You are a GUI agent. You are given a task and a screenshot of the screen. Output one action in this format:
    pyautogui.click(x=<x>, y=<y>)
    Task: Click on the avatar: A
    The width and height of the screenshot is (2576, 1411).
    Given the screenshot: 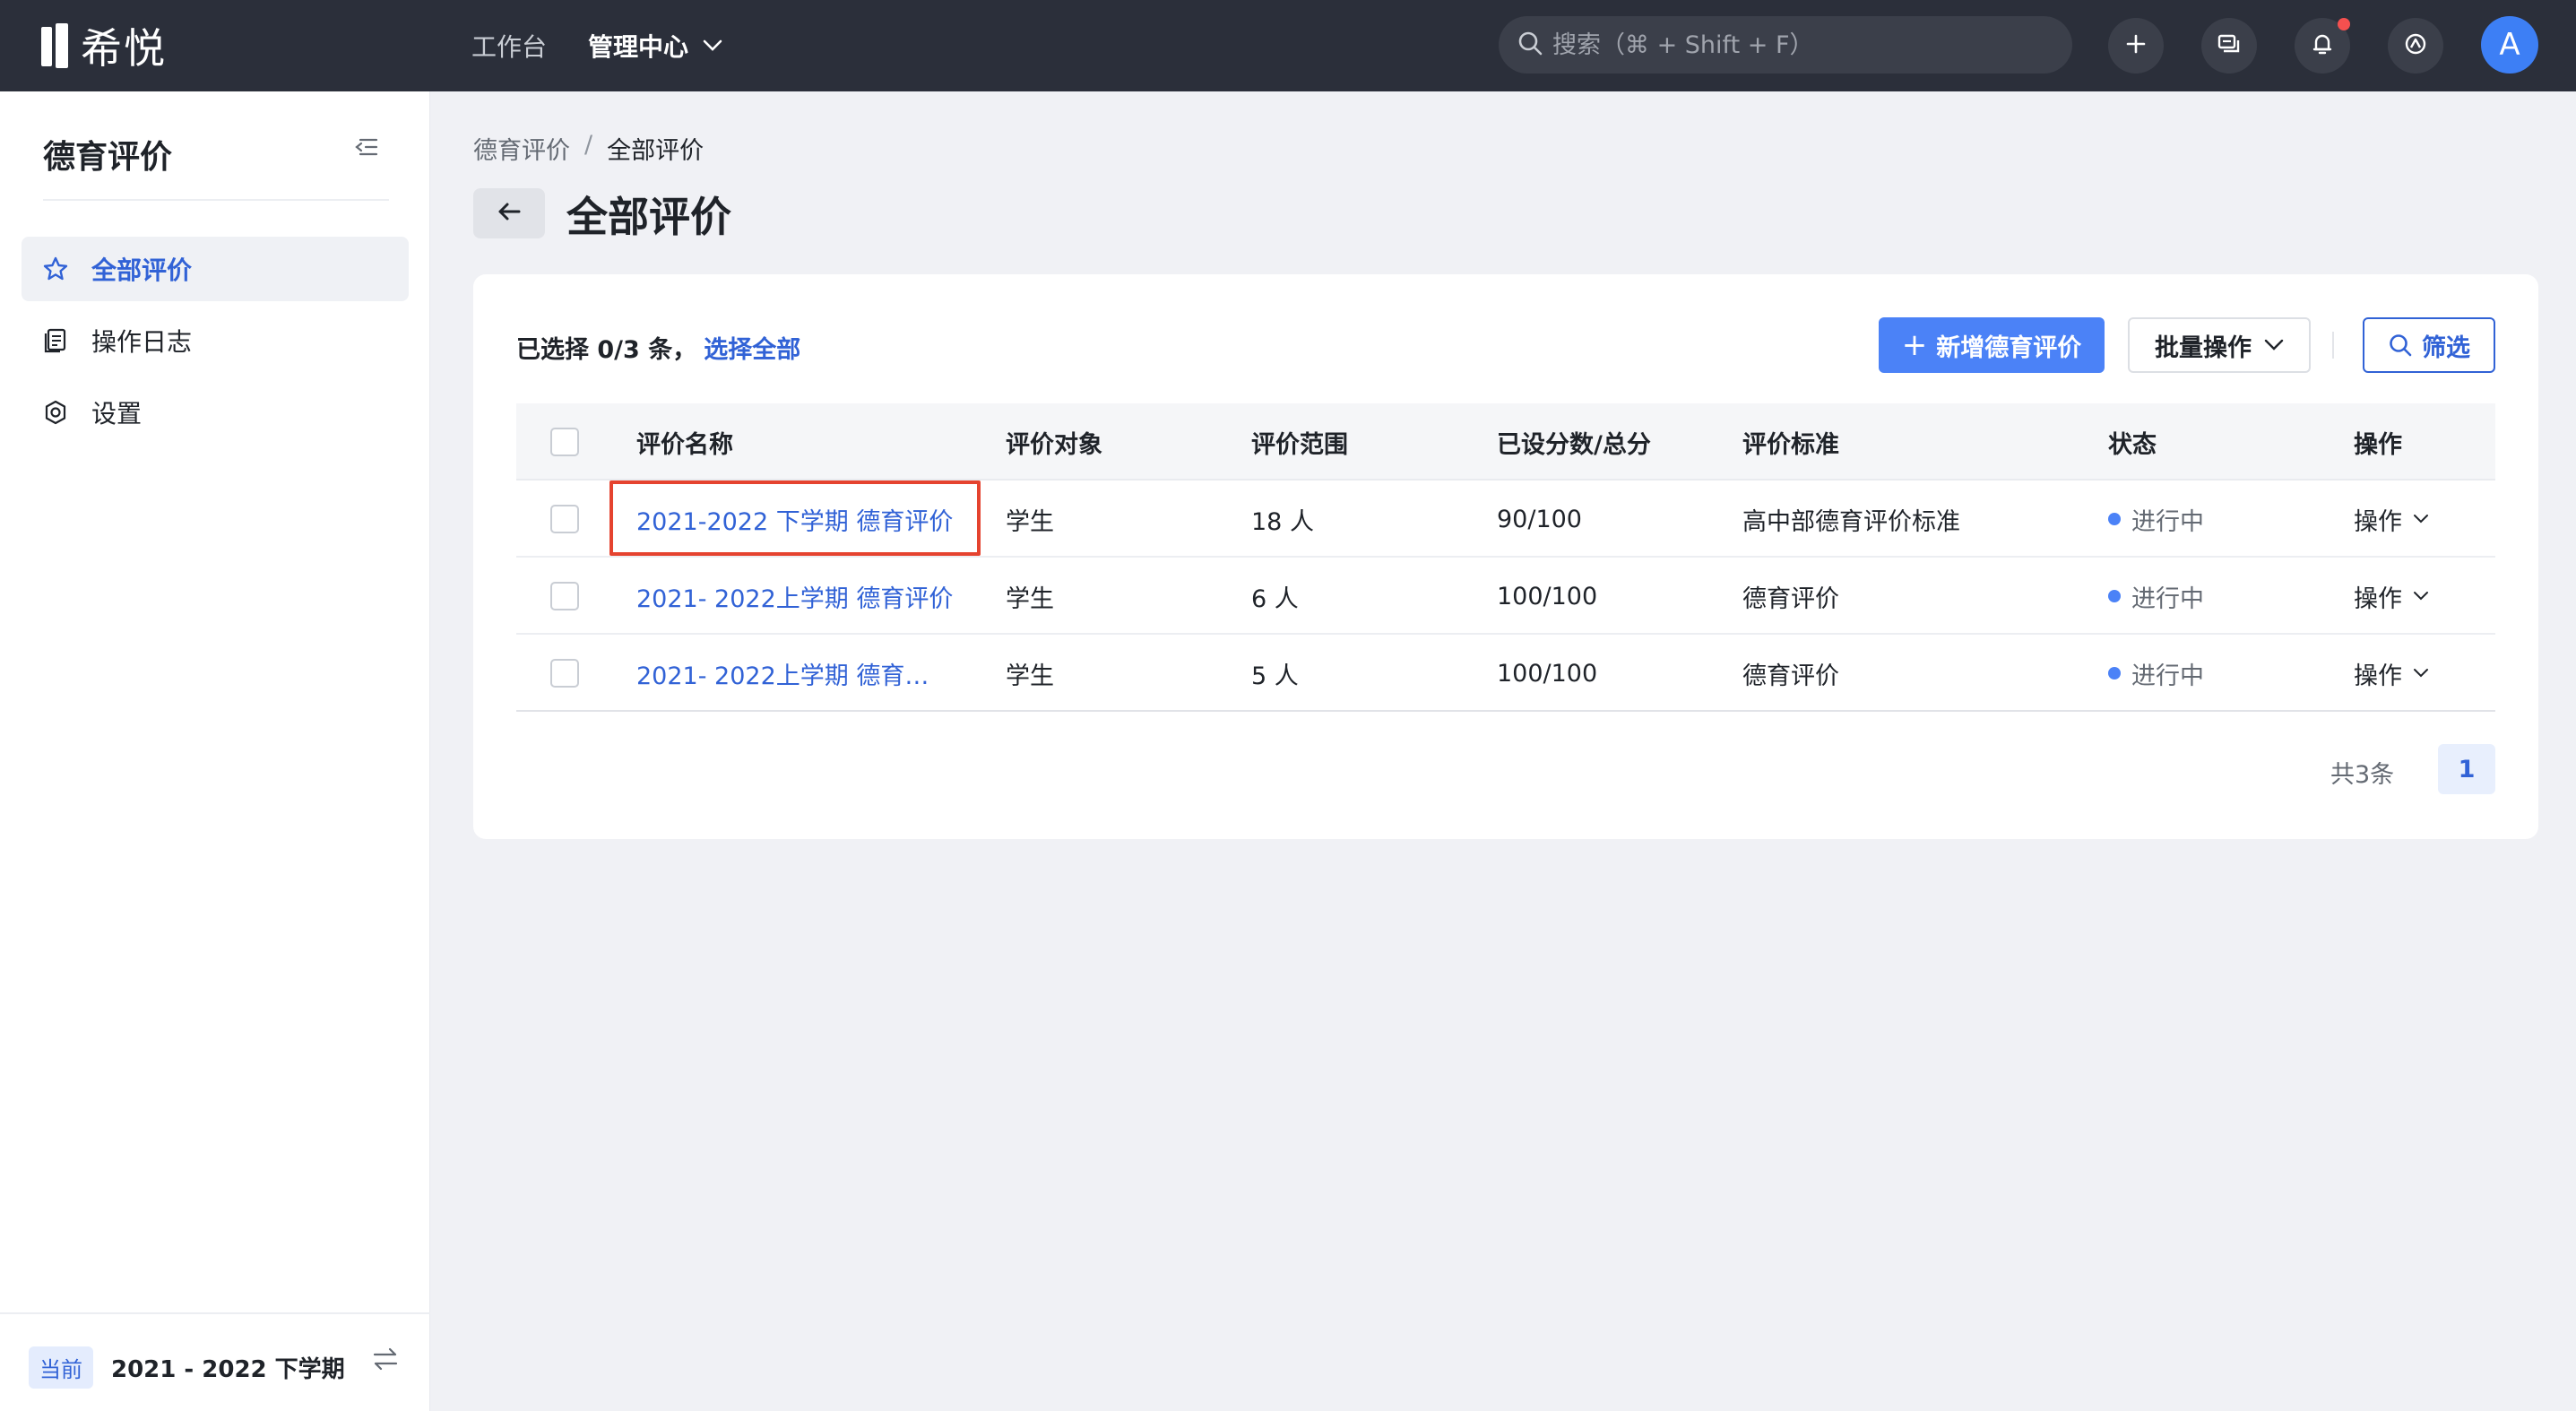 What is the action you would take?
    pyautogui.click(x=2509, y=45)
    